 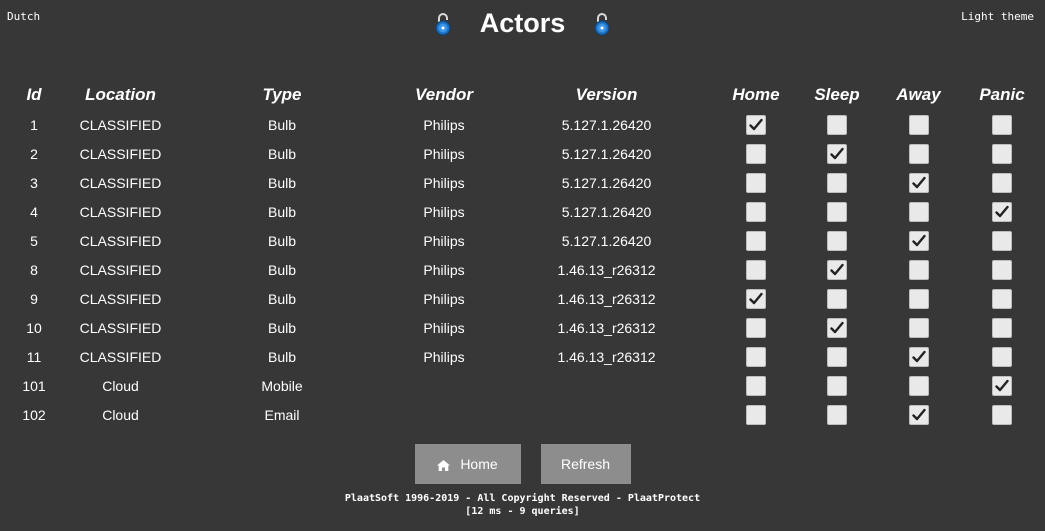 What do you see at coordinates (120, 95) in the screenshot?
I see `column-header-location: Location` at bounding box center [120, 95].